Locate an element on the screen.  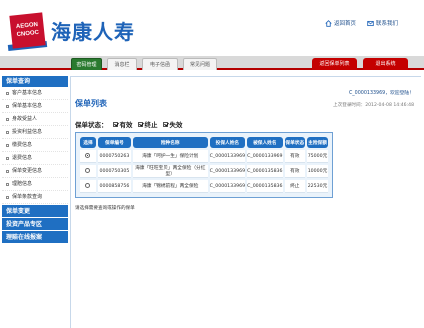
sidebar-item-beneficiary: 身故受益人 is located at coordinates (35, 119).